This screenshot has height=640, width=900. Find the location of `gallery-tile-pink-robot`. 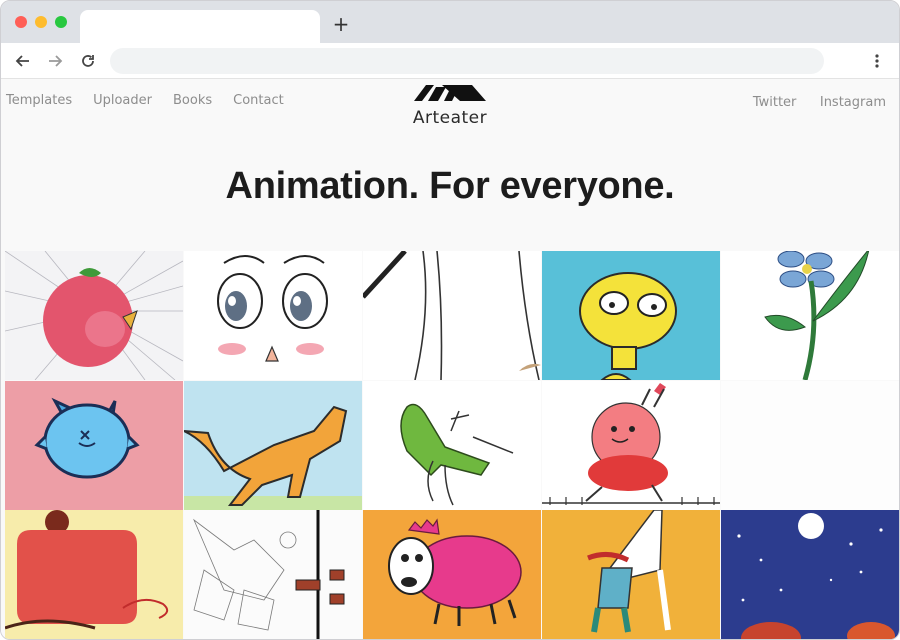

gallery-tile-pink-robot is located at coordinates (631, 445).